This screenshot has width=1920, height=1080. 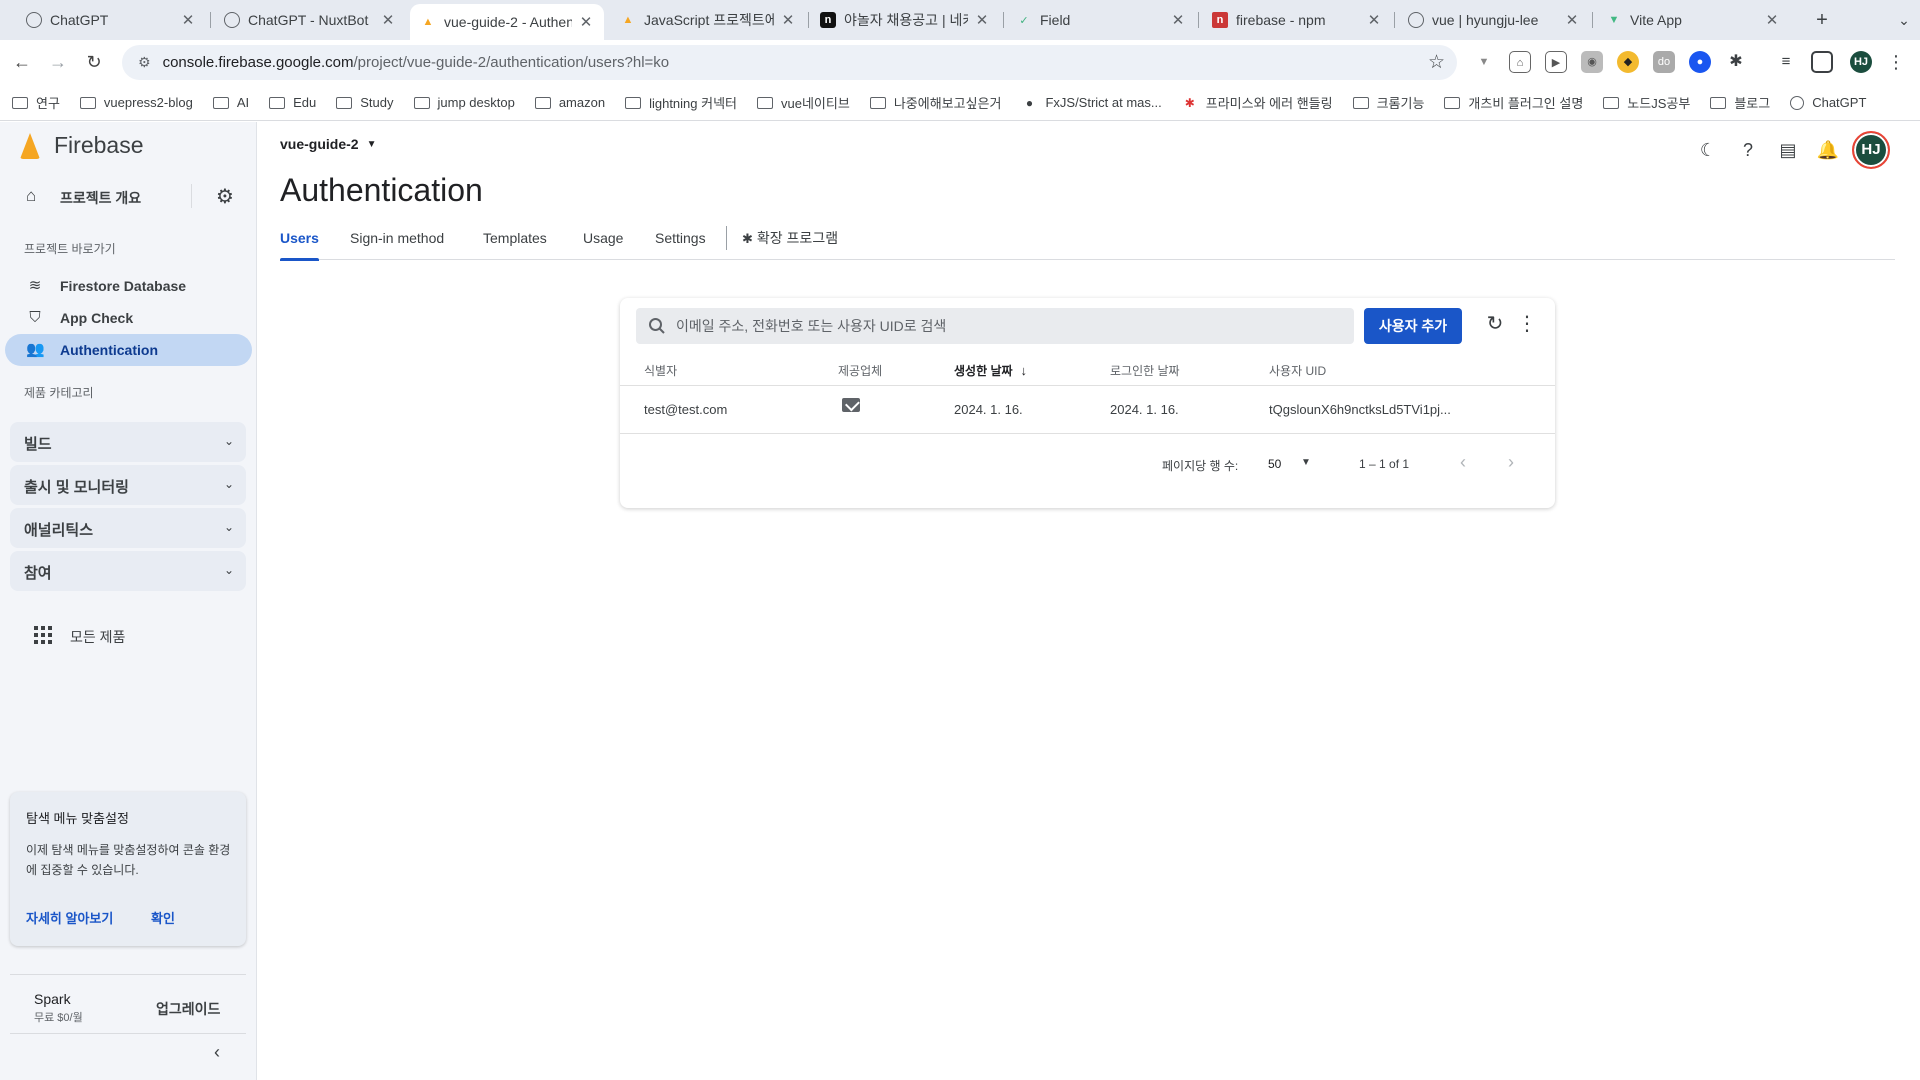 What do you see at coordinates (1520, 62) in the screenshot?
I see `bank-extension-icon: ⌂` at bounding box center [1520, 62].